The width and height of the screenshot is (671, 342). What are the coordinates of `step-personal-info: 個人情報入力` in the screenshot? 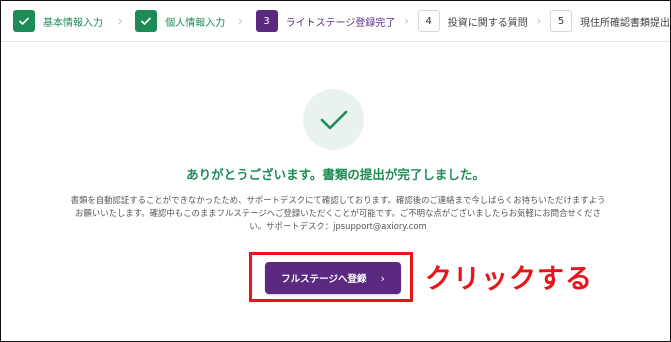 It's located at (180, 21).